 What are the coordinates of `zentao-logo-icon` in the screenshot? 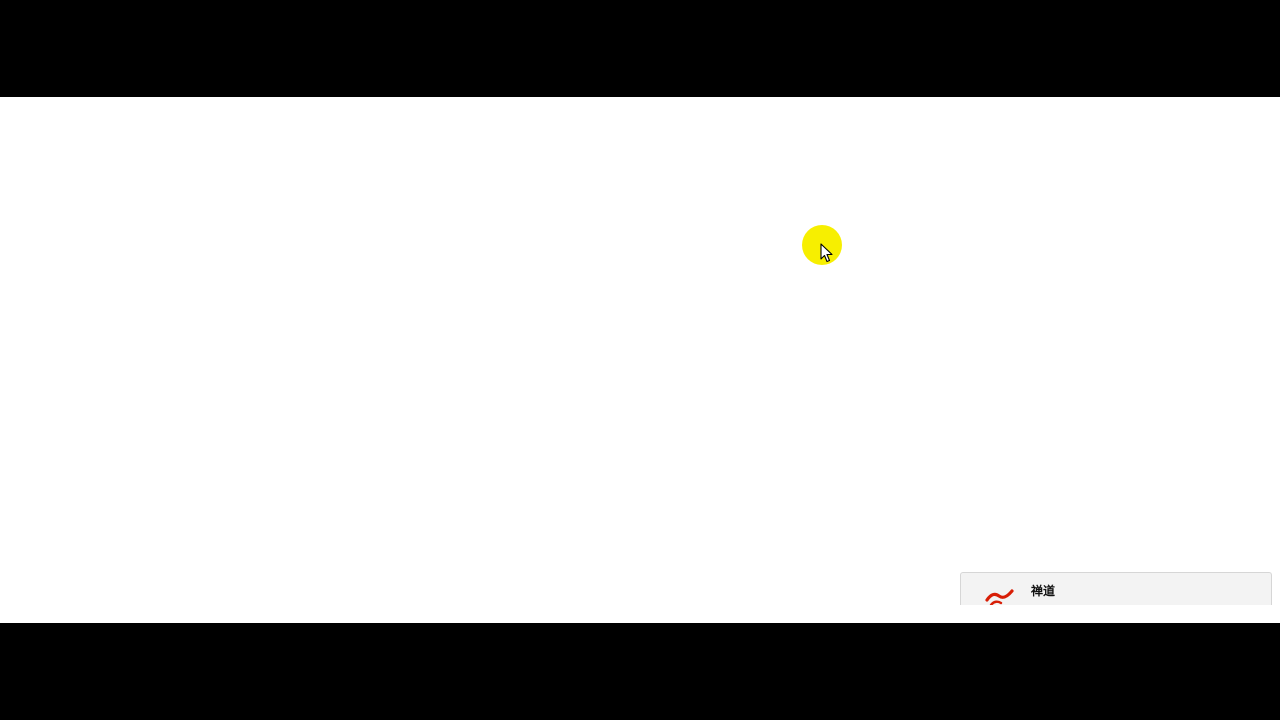 It's located at (999, 597).